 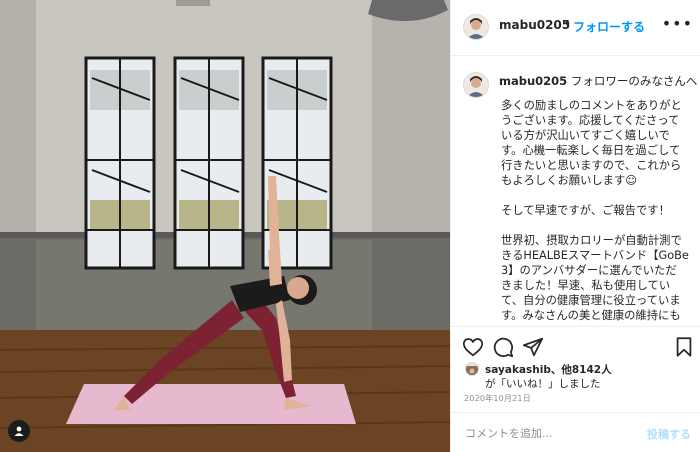 What do you see at coordinates (533, 347) in the screenshot?
I see `paper-plane-icon` at bounding box center [533, 347].